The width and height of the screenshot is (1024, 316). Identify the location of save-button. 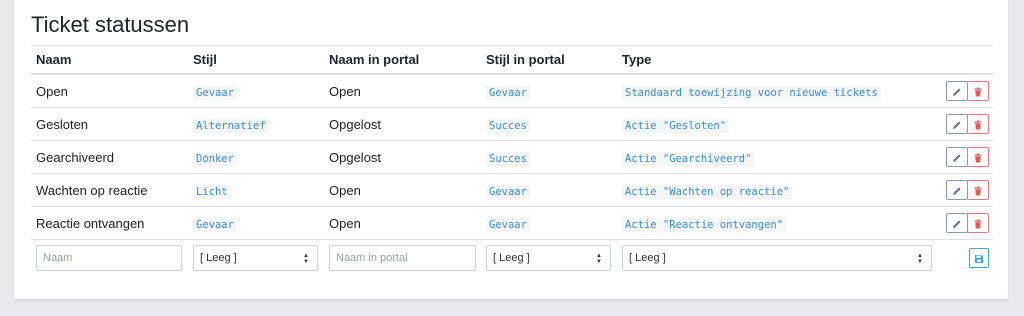
(979, 258).